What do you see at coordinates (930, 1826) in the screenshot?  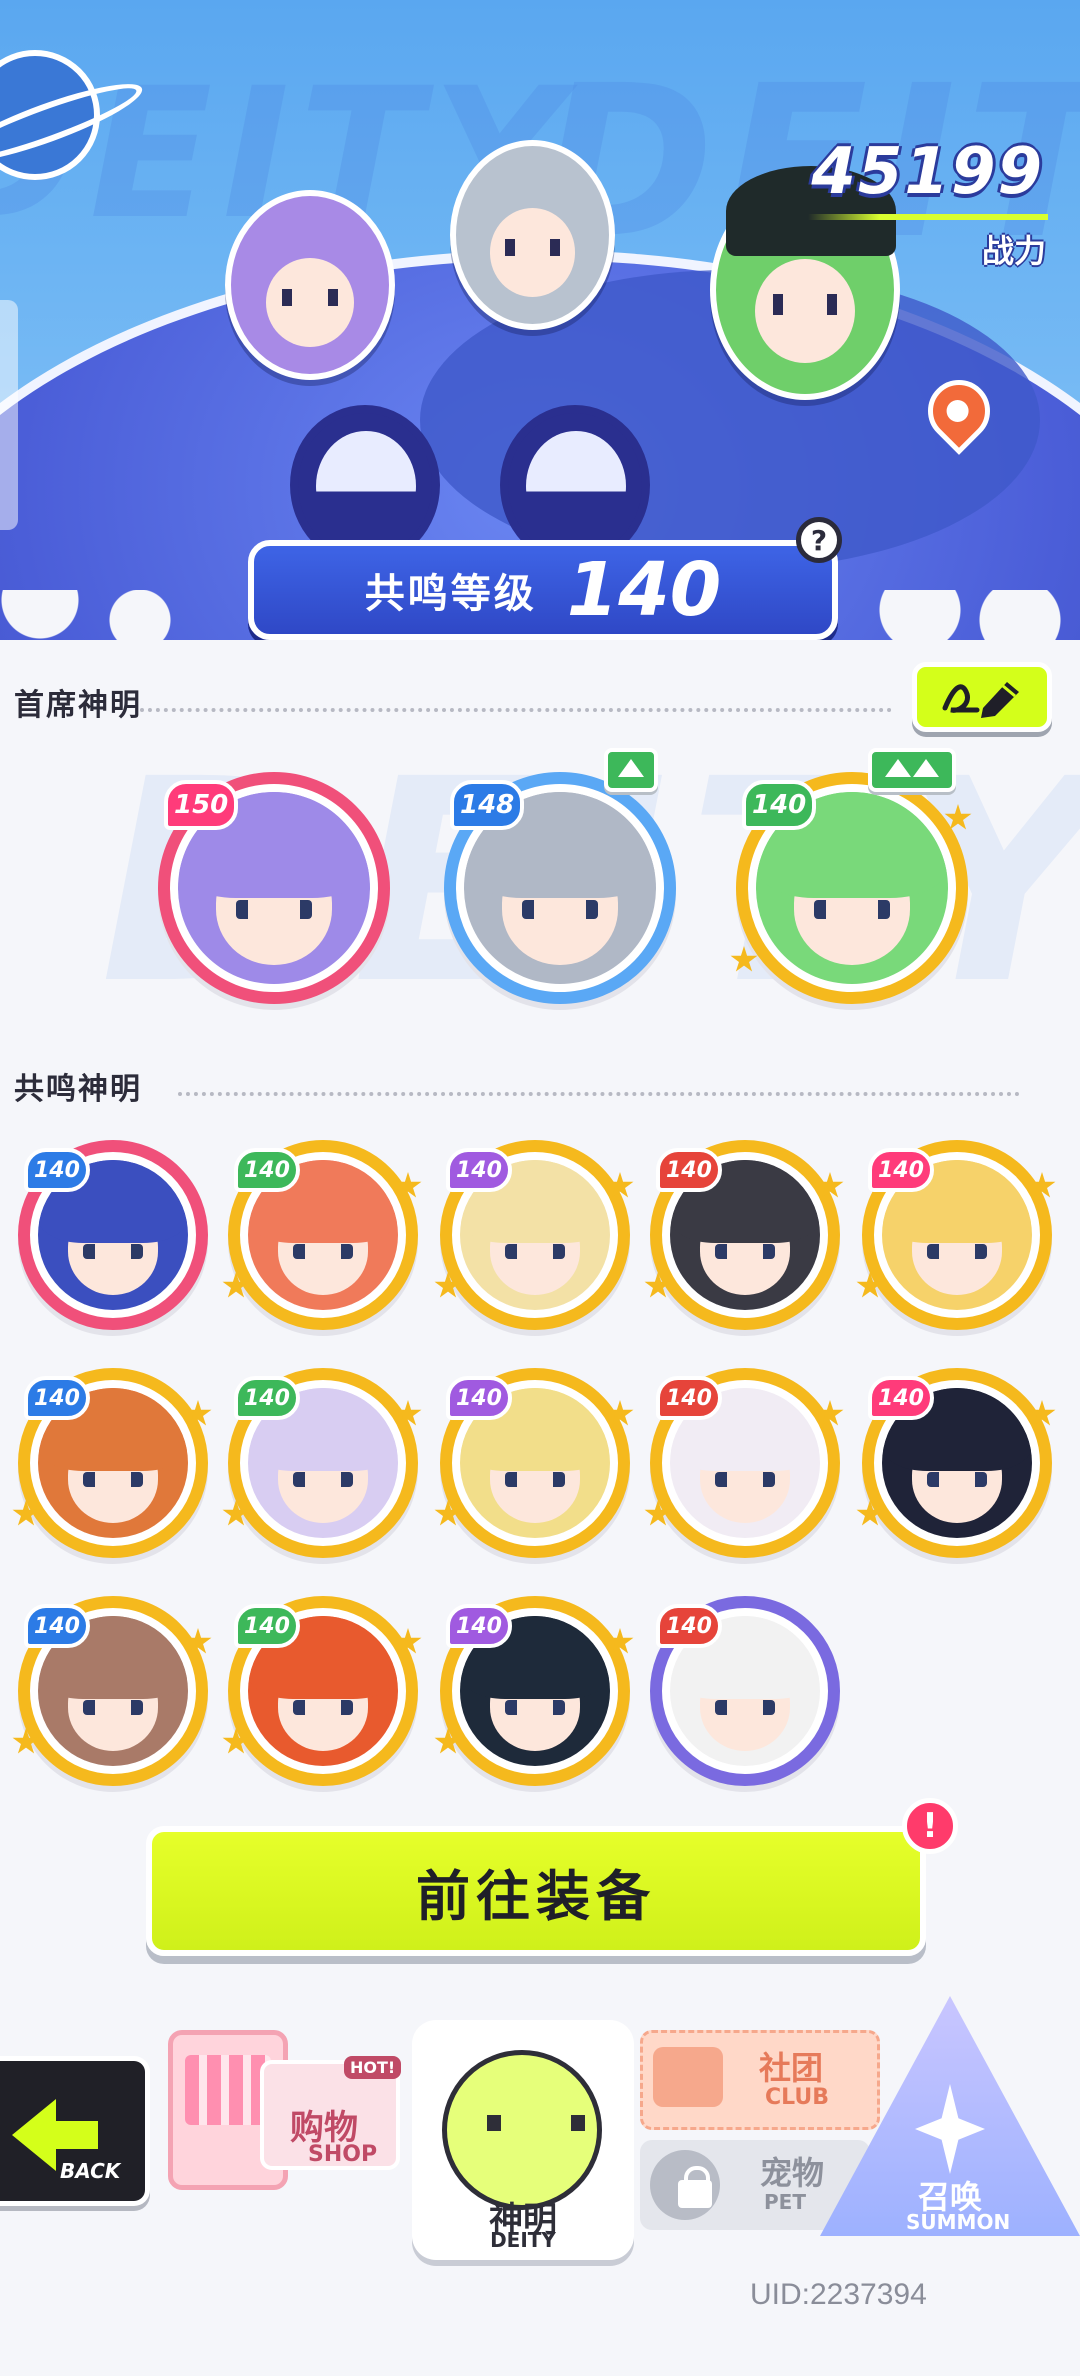 I see `notification-badge: !` at bounding box center [930, 1826].